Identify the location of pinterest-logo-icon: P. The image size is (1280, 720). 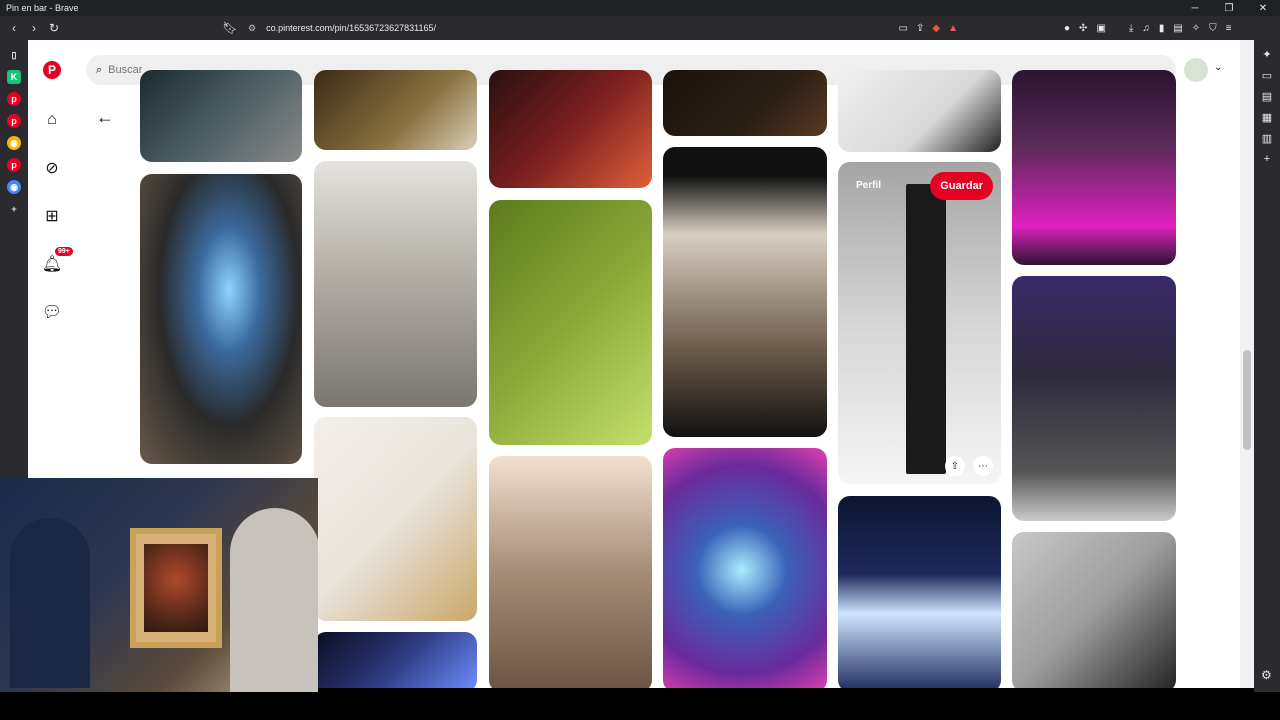
(52, 70).